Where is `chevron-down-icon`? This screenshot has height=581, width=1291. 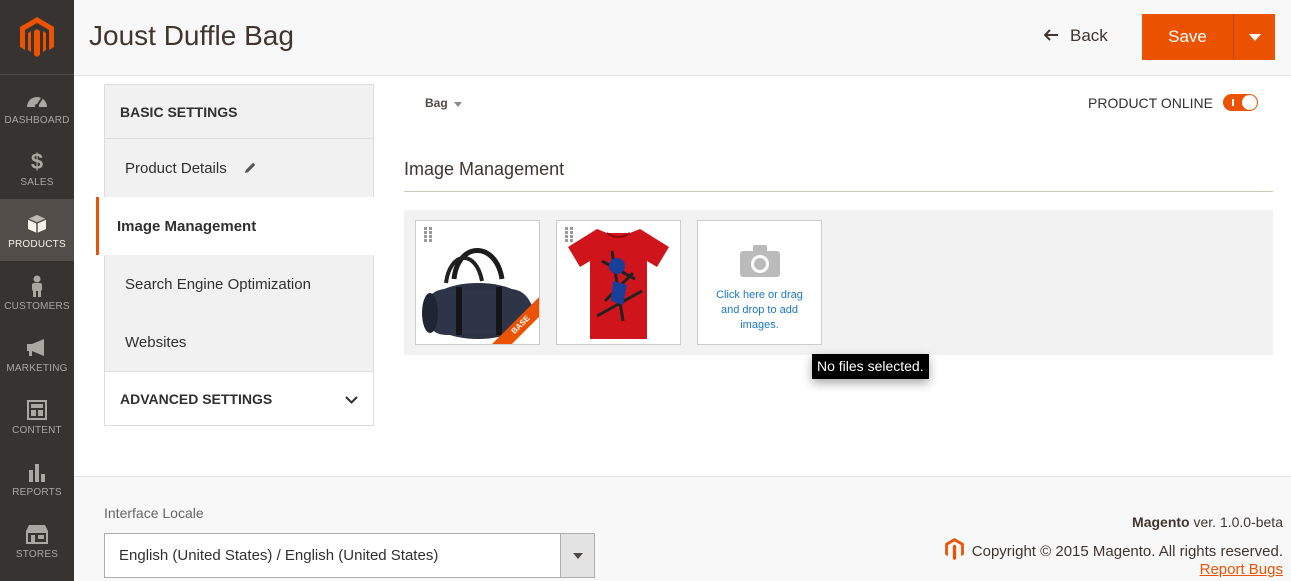 chevron-down-icon is located at coordinates (351, 399).